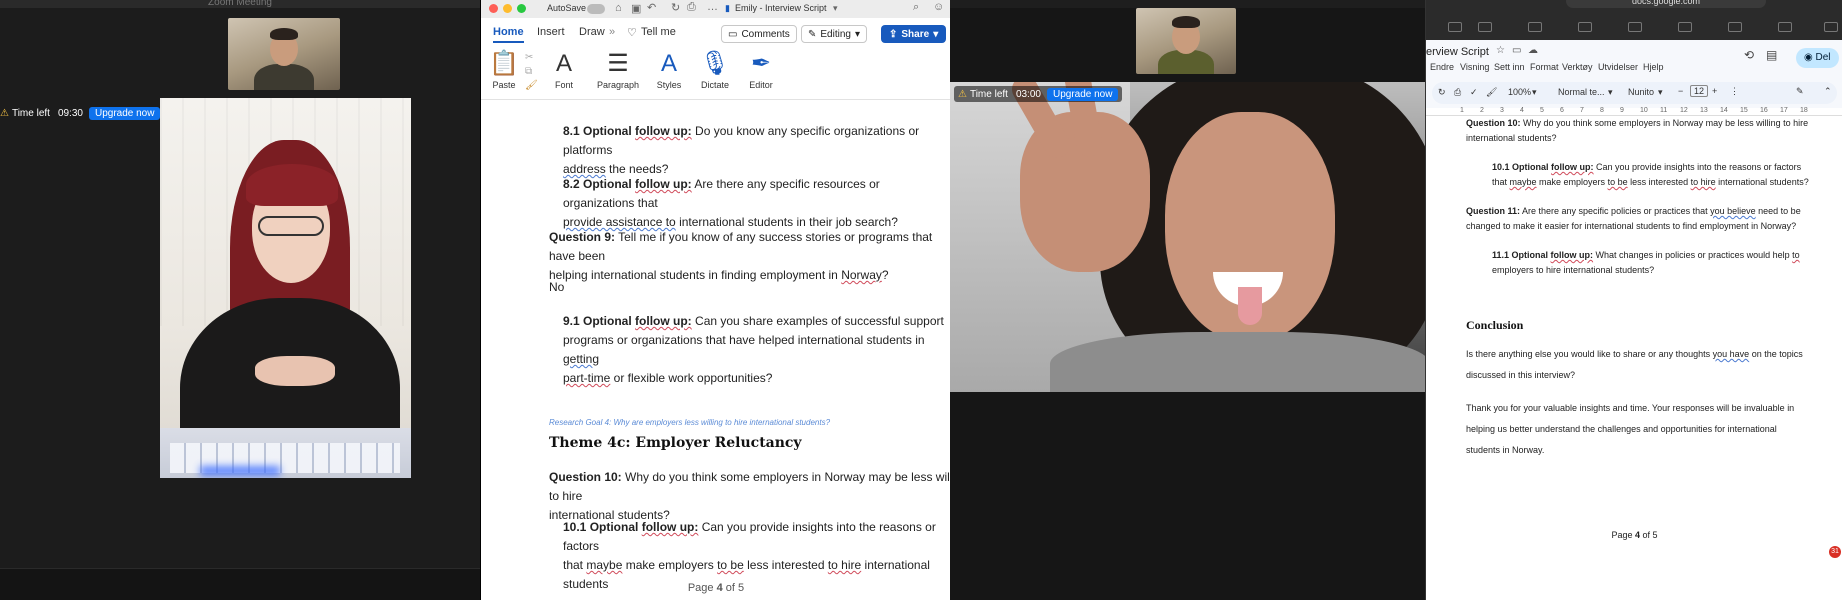 The width and height of the screenshot is (1842, 600). What do you see at coordinates (240, 4) in the screenshot?
I see `zoom-title: Zoom Meeting` at bounding box center [240, 4].